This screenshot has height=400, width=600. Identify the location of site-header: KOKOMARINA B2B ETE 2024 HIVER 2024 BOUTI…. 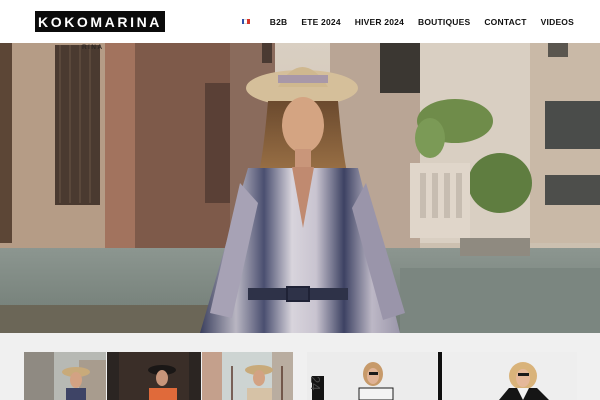
(300, 21).